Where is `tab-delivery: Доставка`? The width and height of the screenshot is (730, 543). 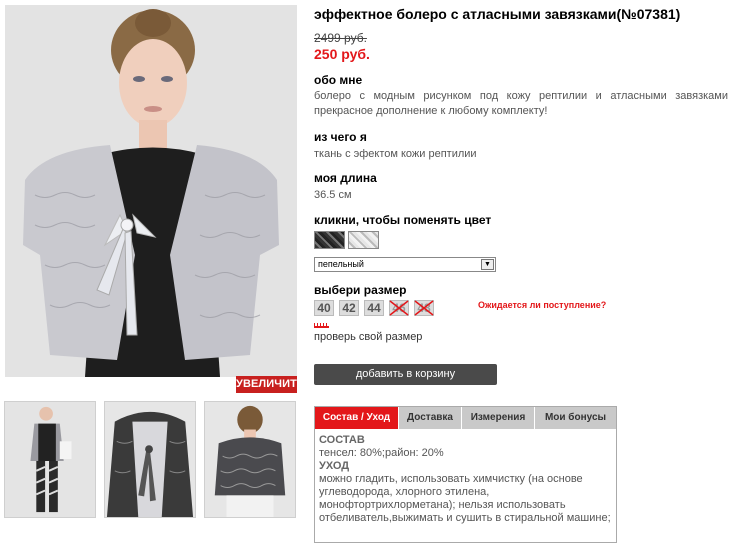 tab-delivery: Доставка is located at coordinates (430, 418).